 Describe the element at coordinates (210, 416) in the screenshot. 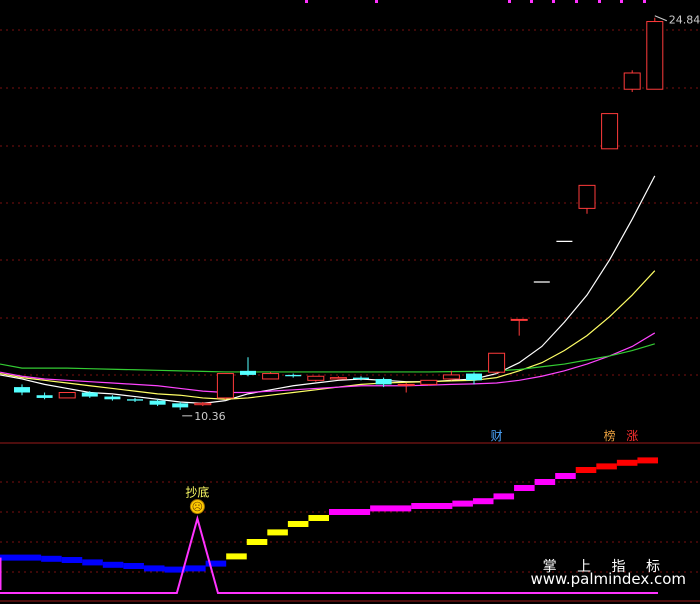

I see `low-label: 10.36` at that location.